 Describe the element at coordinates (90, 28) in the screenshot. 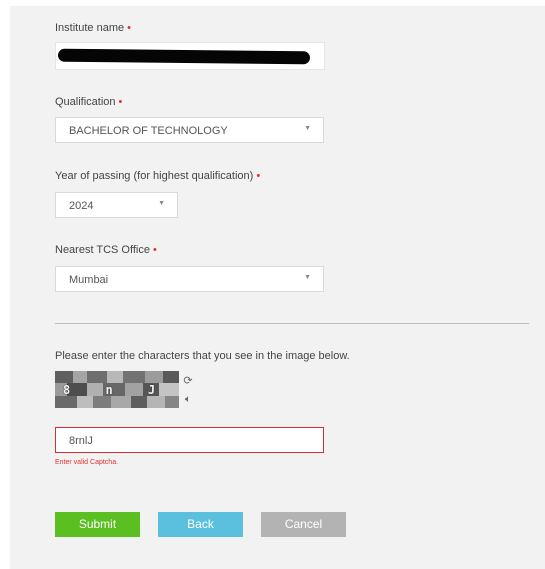

I see `institute-name-label-text: Institute name` at that location.